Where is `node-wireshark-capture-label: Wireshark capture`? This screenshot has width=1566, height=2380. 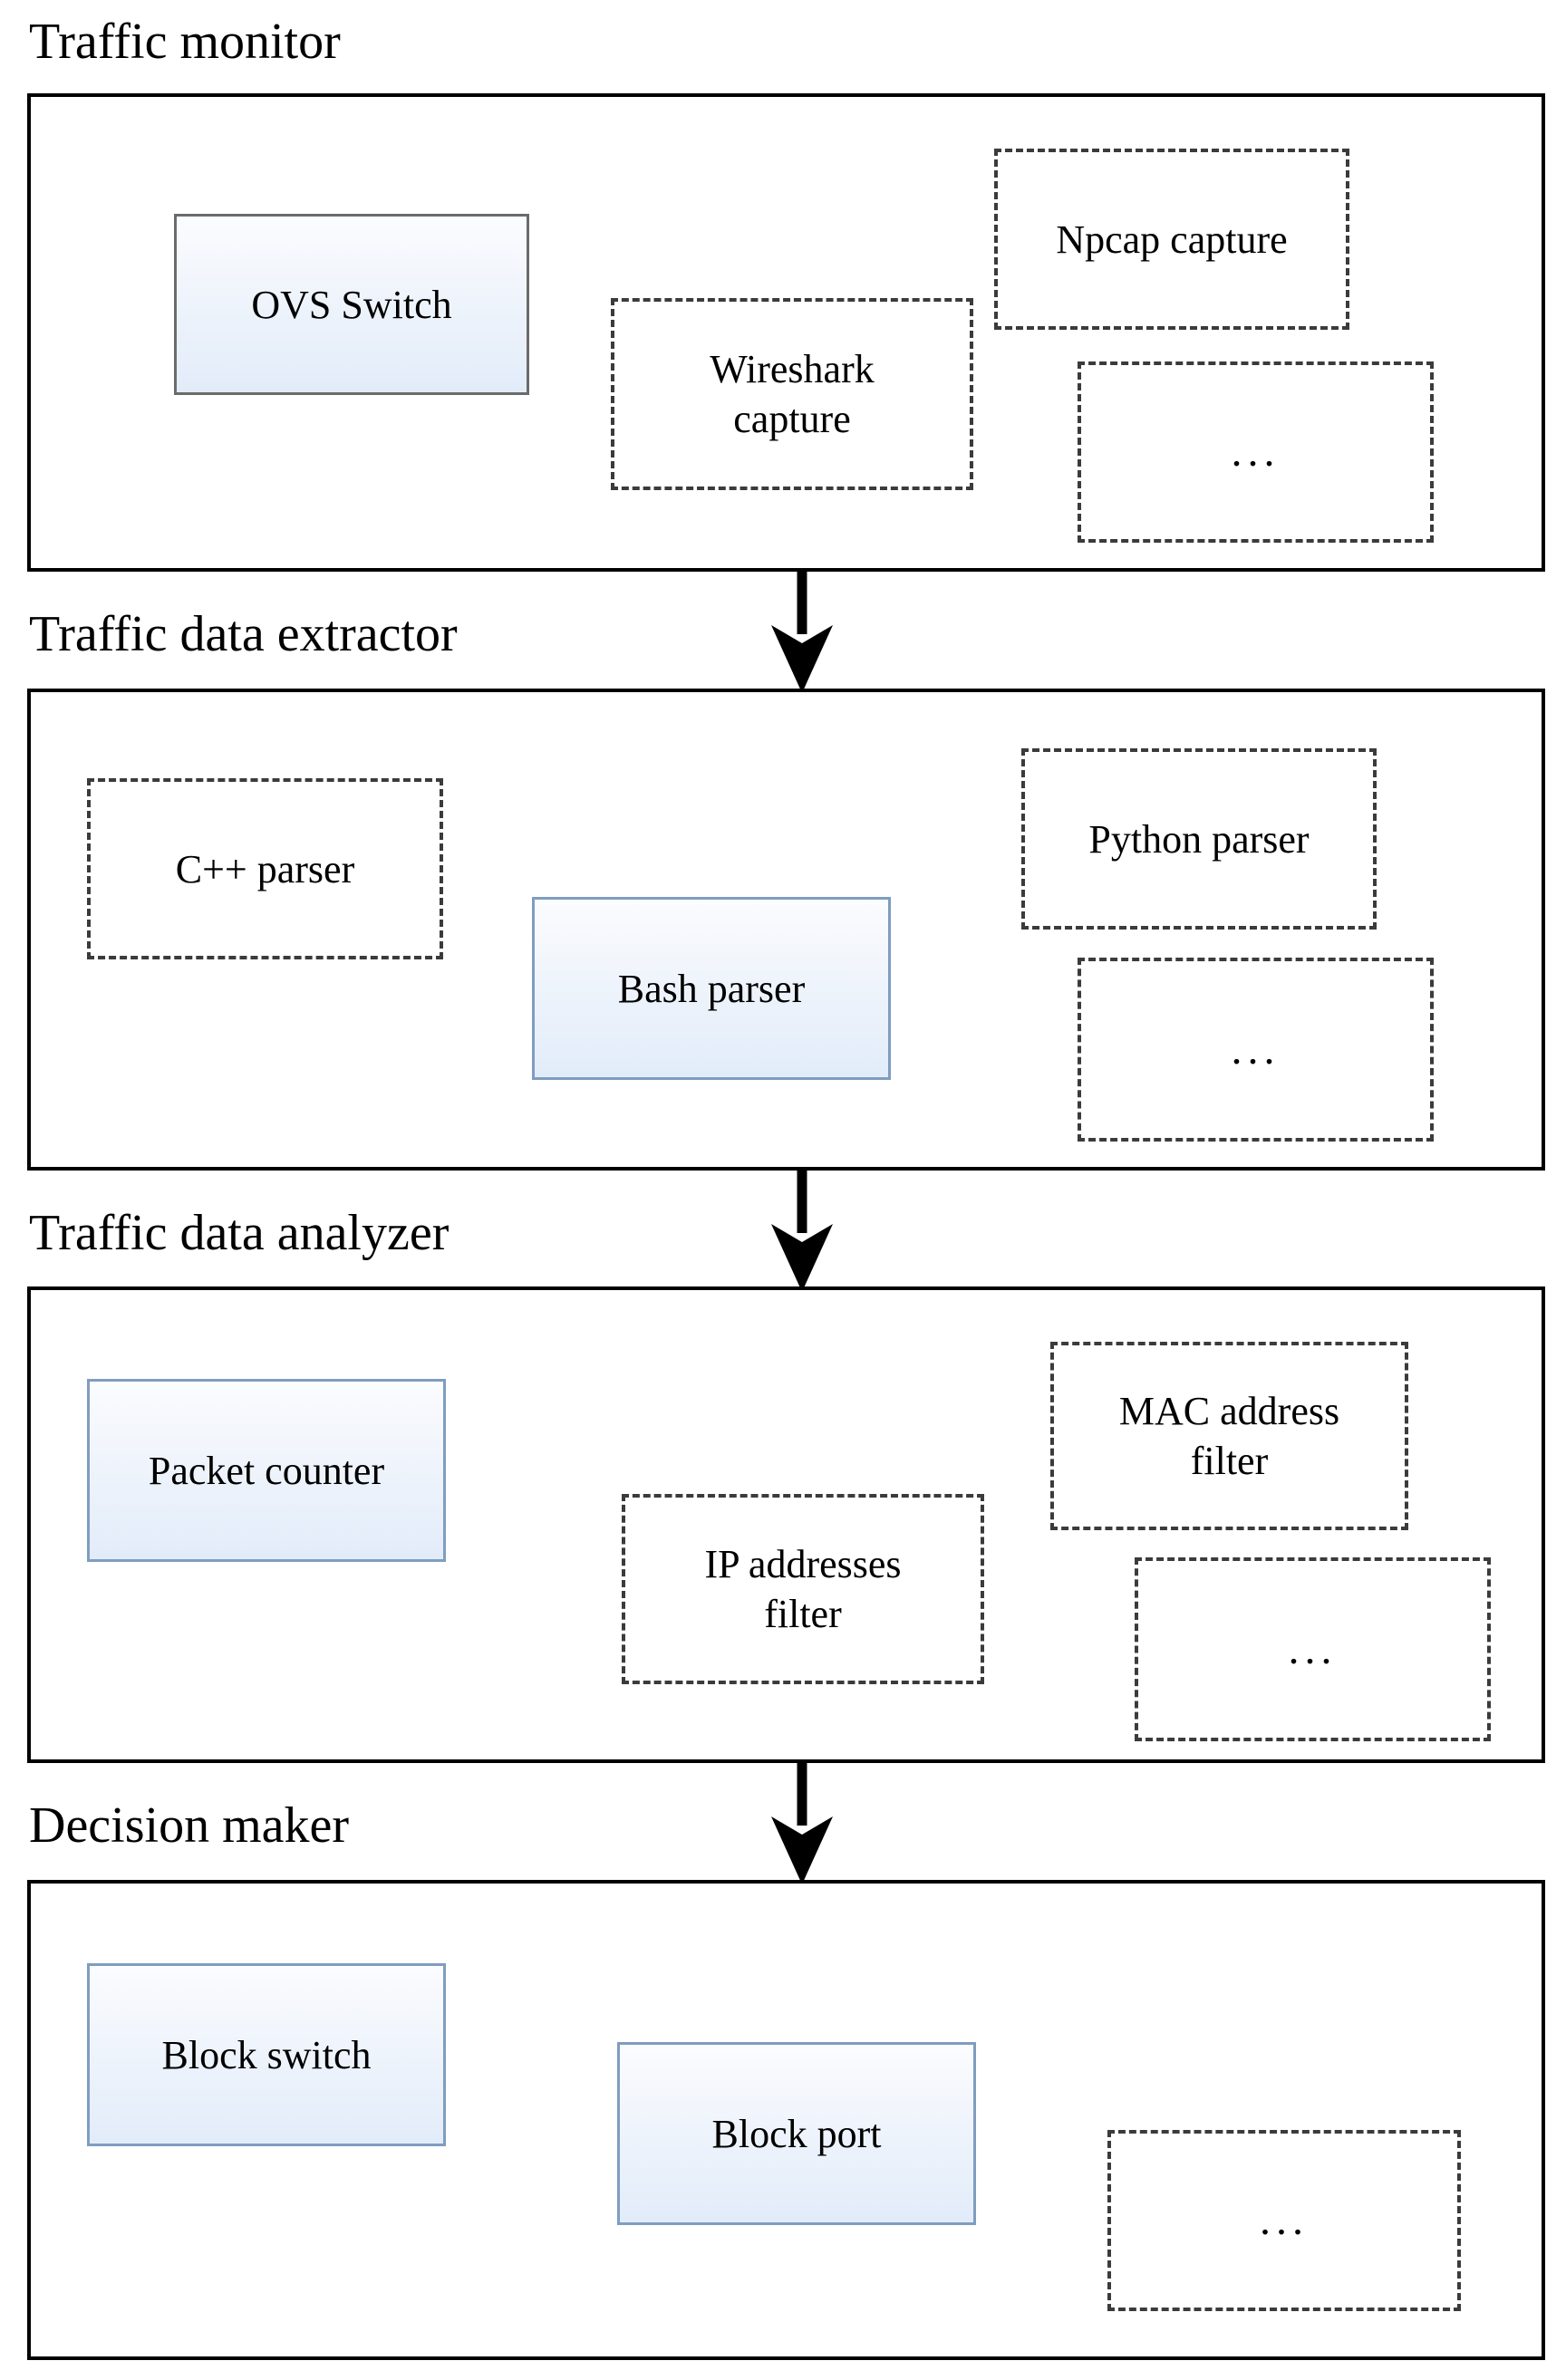 node-wireshark-capture-label: Wireshark capture is located at coordinates (792, 394).